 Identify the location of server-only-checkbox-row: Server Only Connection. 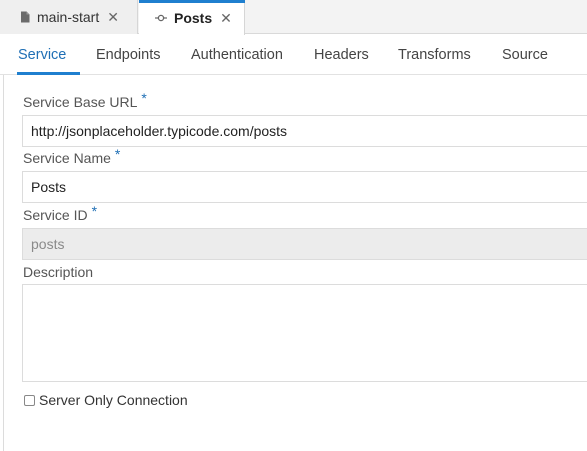
(106, 400).